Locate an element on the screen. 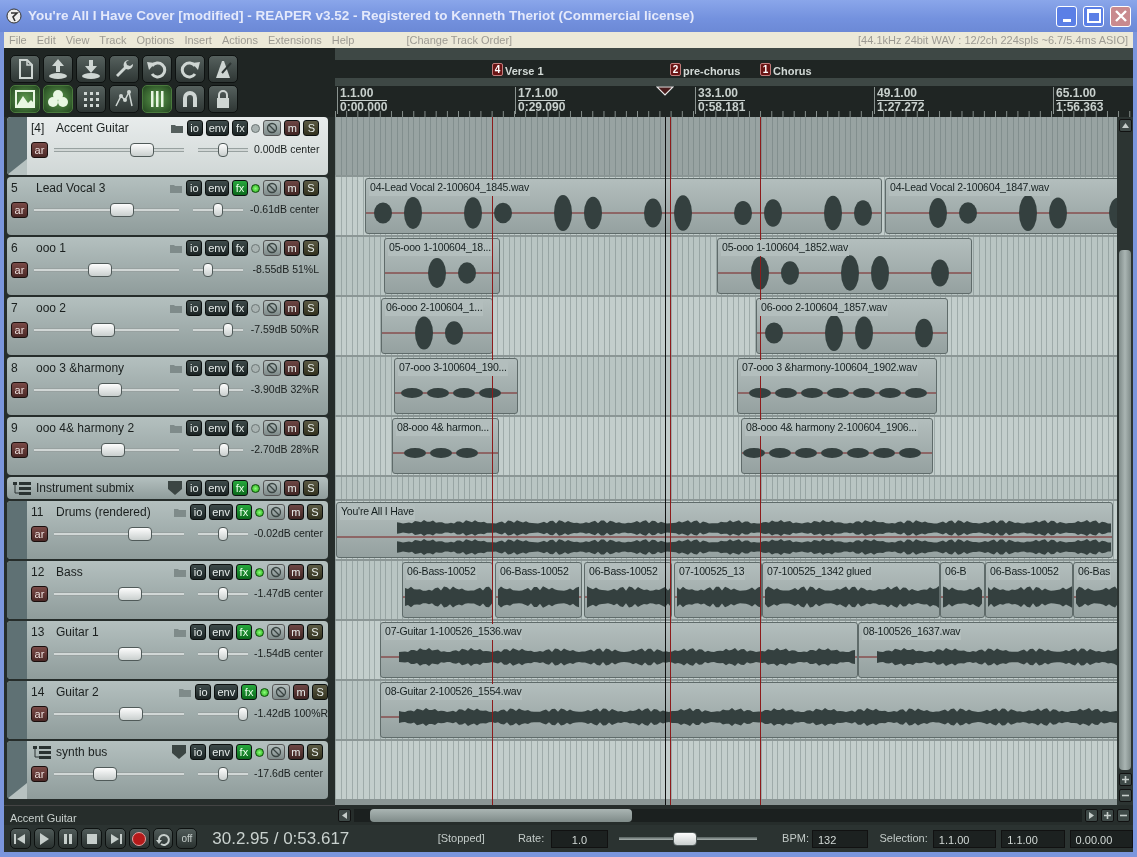  stop-button is located at coordinates (92, 838).